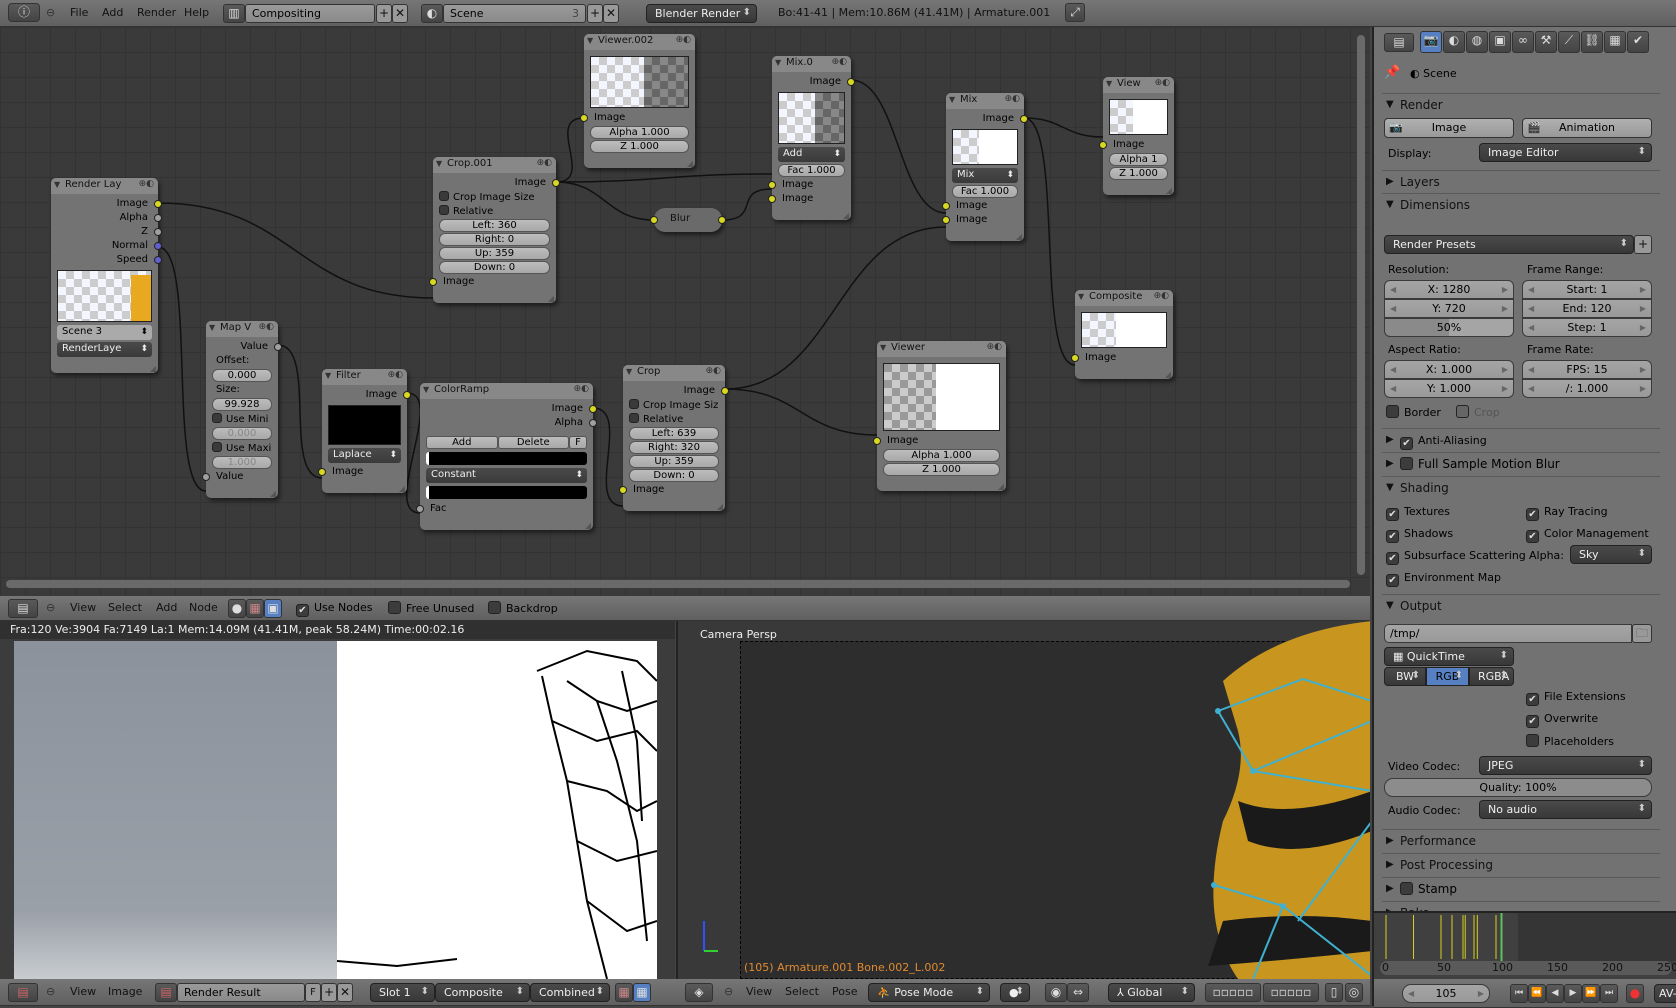  I want to click on colorramp-f-button: F, so click(578, 442).